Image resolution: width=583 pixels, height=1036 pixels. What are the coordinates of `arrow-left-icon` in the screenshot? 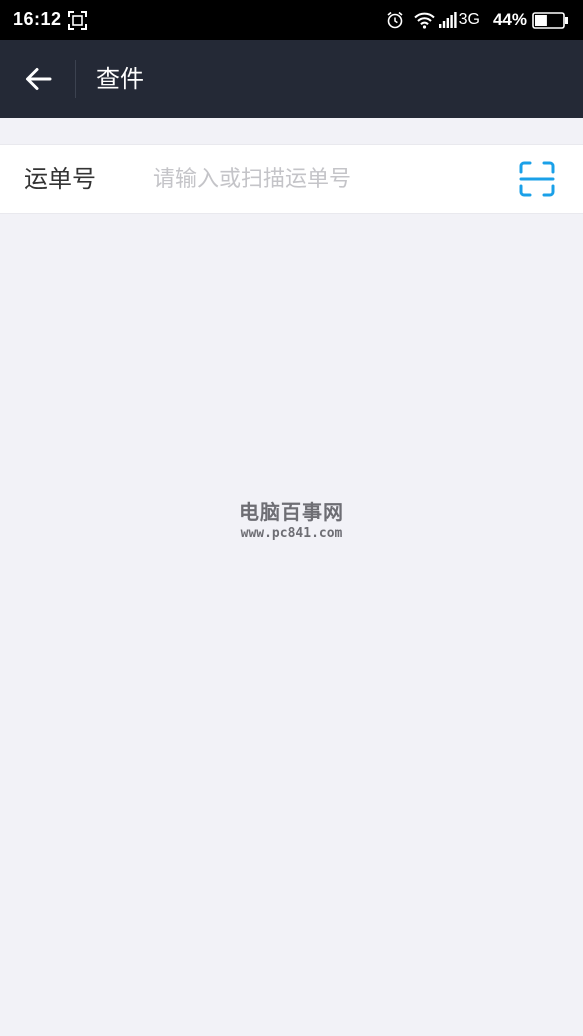 It's located at (38, 79).